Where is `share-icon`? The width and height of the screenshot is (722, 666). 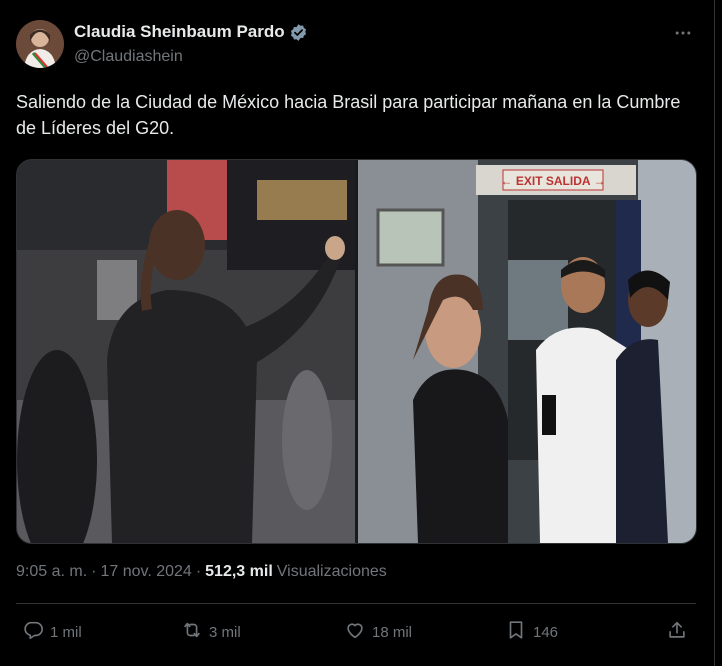 share-icon is located at coordinates (677, 632).